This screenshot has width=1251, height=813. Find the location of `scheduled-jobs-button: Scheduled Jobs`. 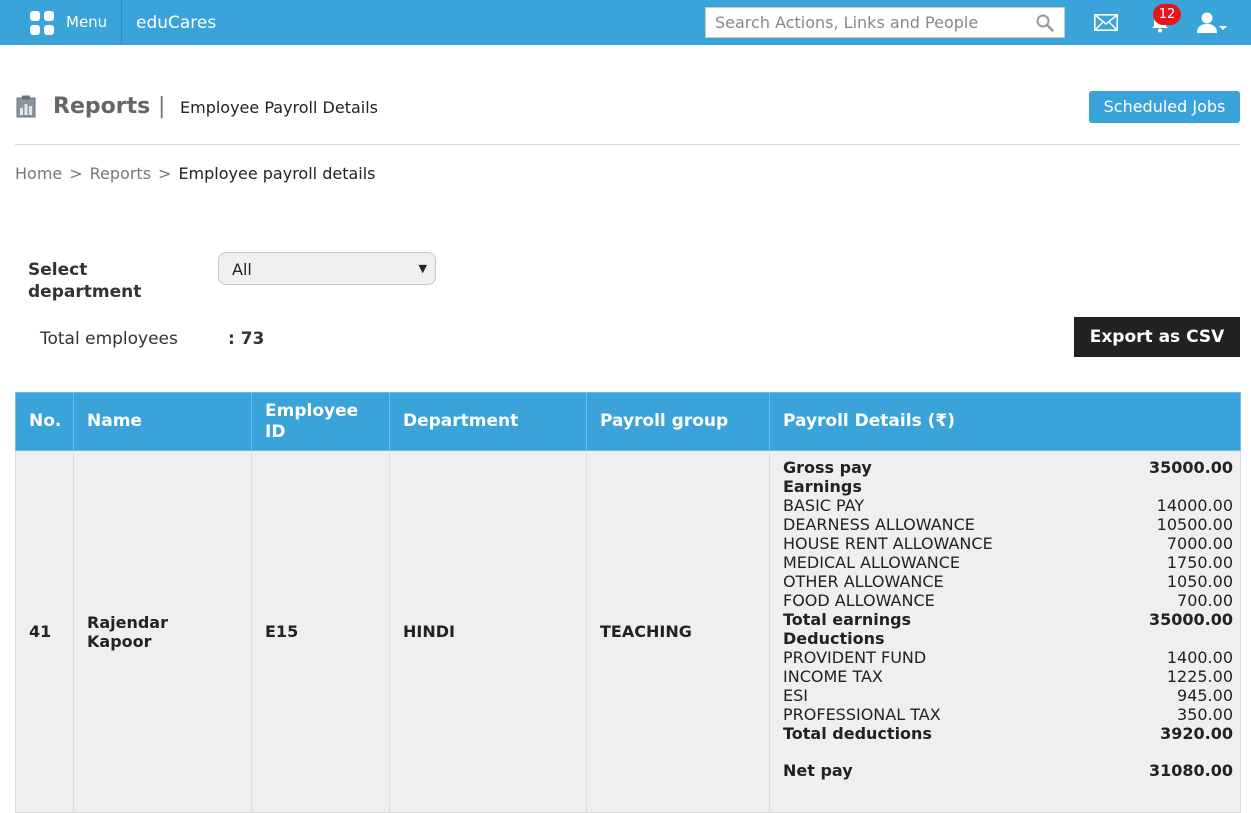

scheduled-jobs-button: Scheduled Jobs is located at coordinates (1164, 107).